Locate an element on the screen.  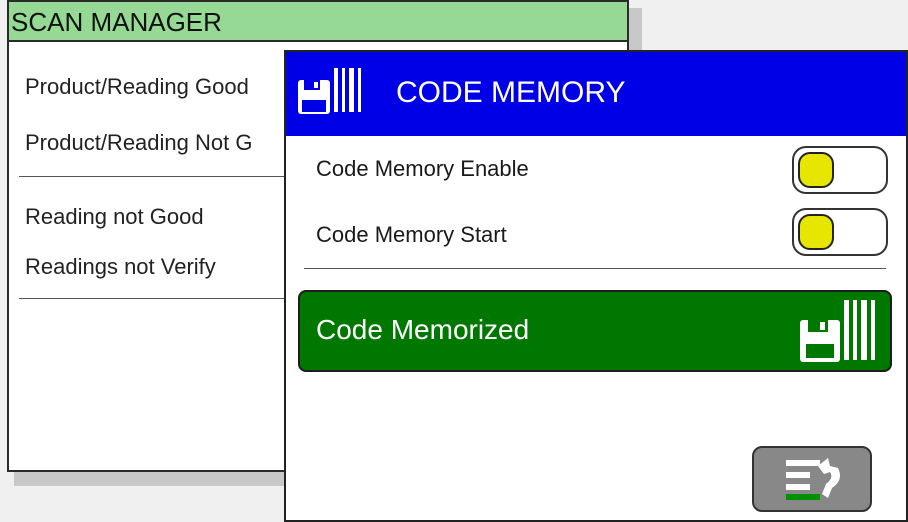
code-memory-titlebar: CODE MEMORY is located at coordinates (596, 94).